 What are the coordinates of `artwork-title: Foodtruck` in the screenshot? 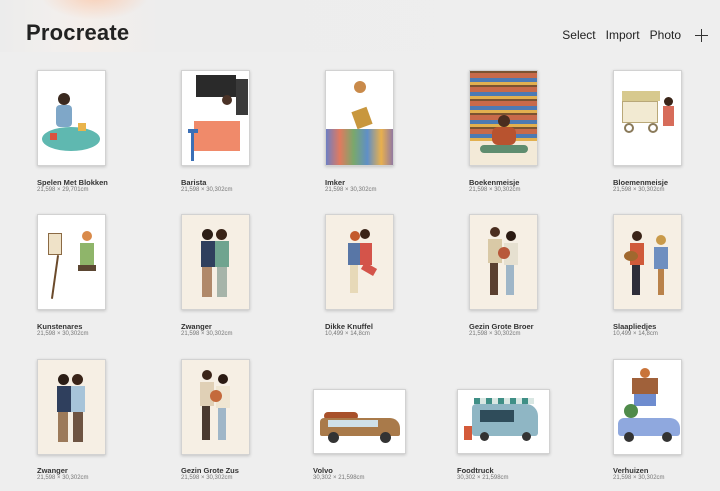 It's located at (475, 470).